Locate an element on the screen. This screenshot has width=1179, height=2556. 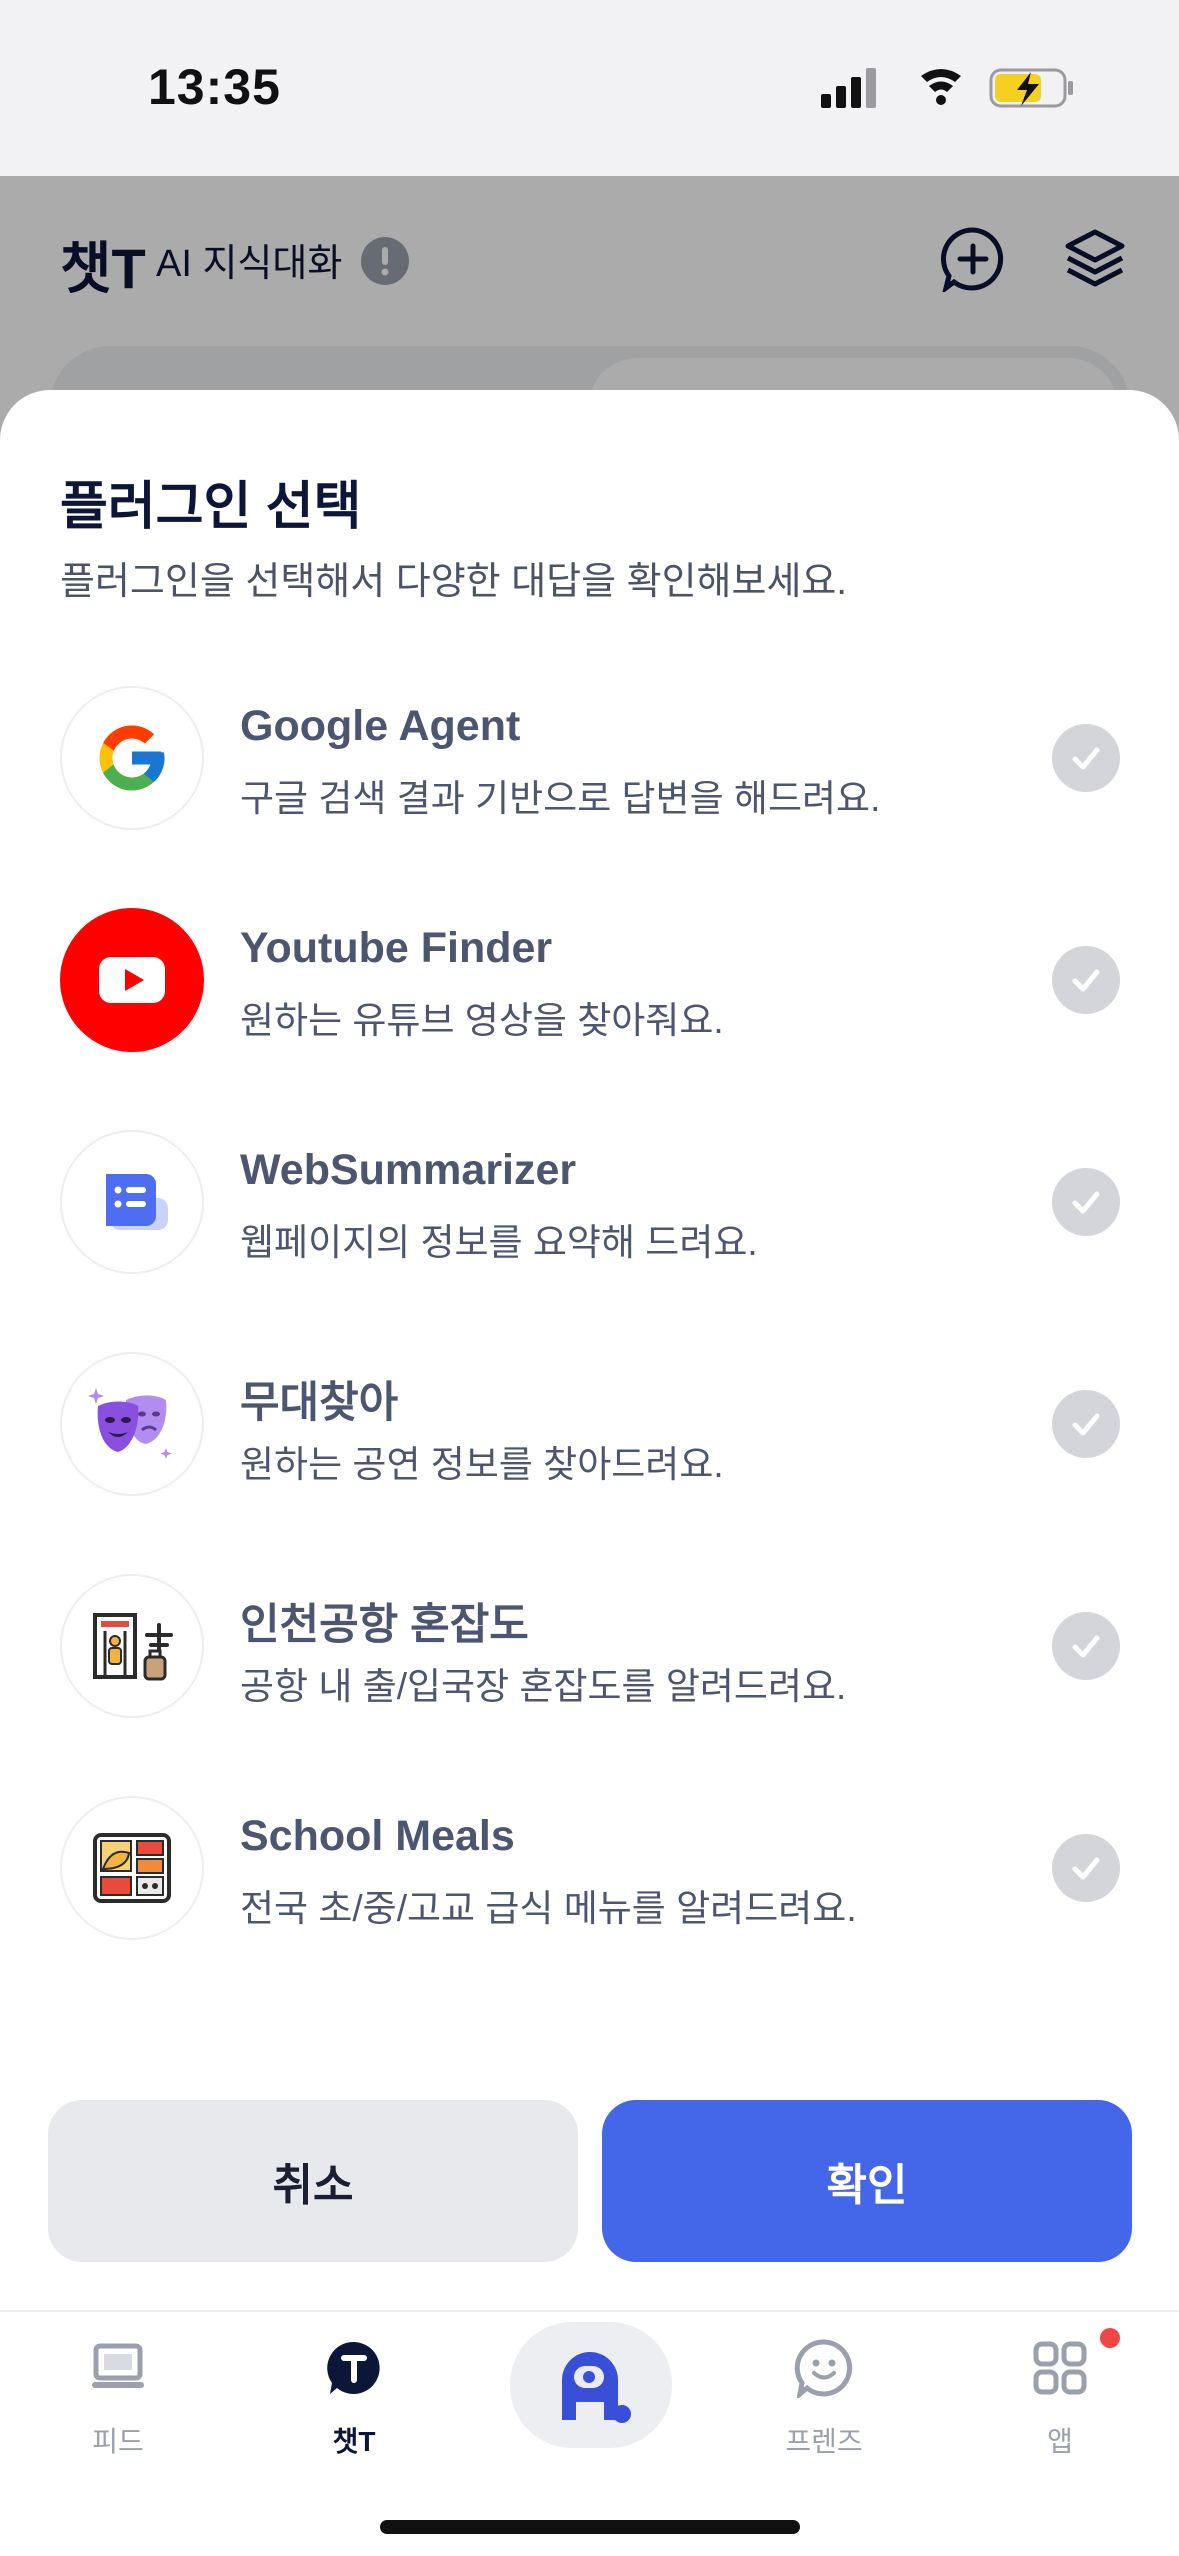
tab-apps: 앱 is located at coordinates (1060, 2395).